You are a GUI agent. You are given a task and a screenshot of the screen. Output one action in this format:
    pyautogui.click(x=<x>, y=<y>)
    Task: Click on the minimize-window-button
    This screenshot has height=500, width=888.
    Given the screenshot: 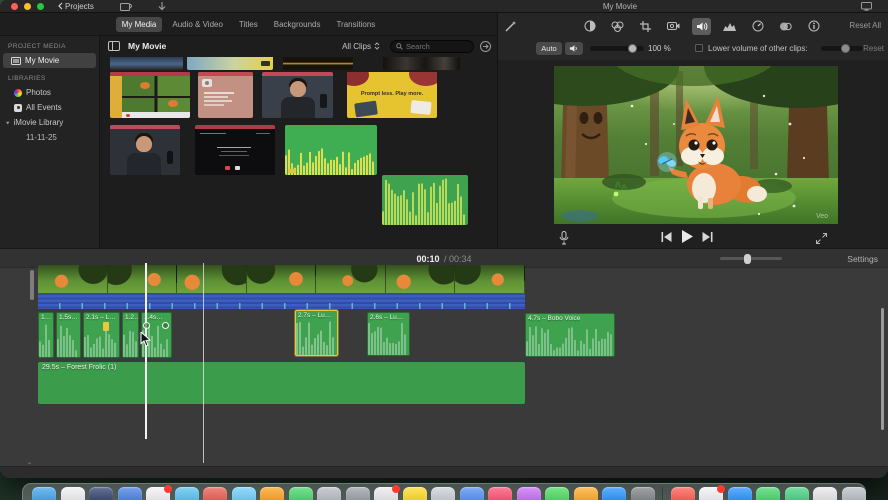 What is the action you would take?
    pyautogui.click(x=27, y=6)
    